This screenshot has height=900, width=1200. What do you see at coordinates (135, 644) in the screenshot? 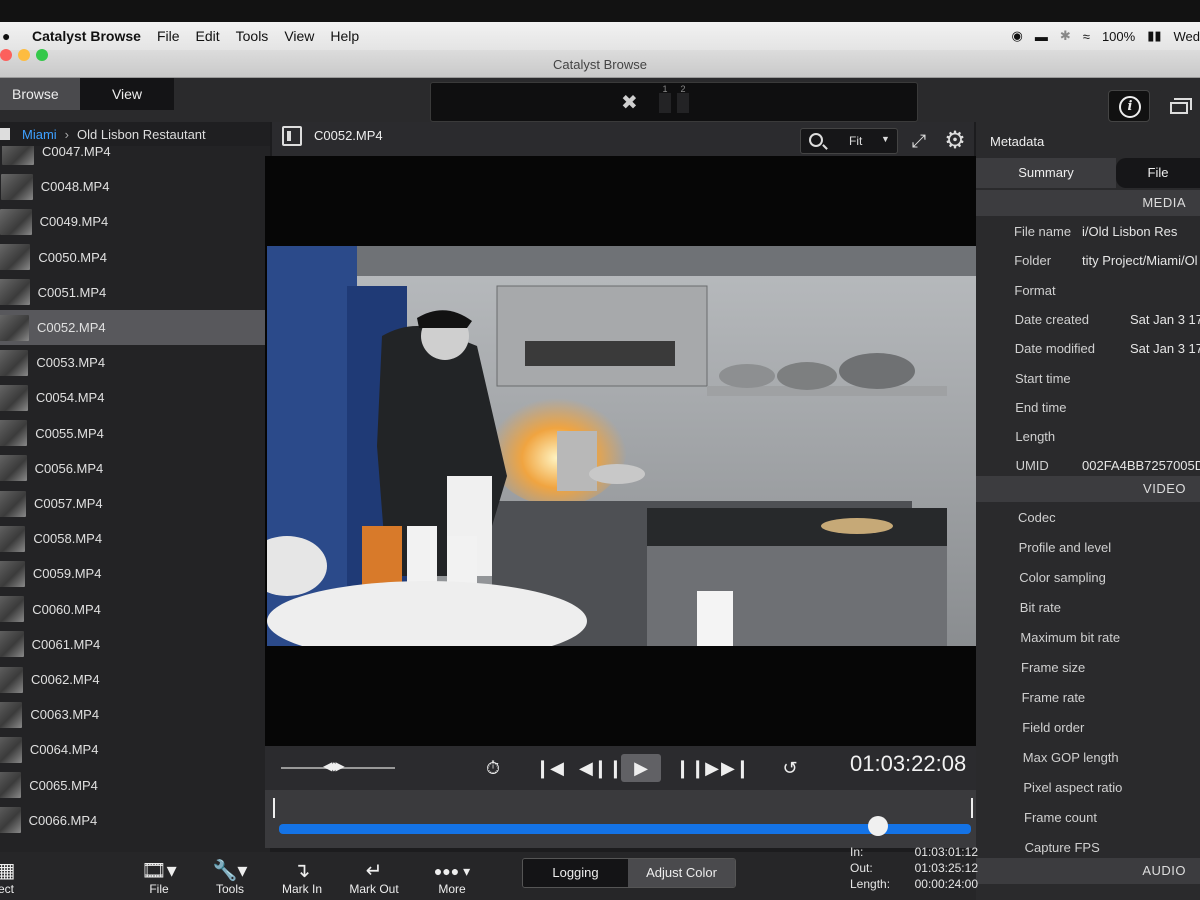
I see `clip-item: C0061.MP4` at bounding box center [135, 644].